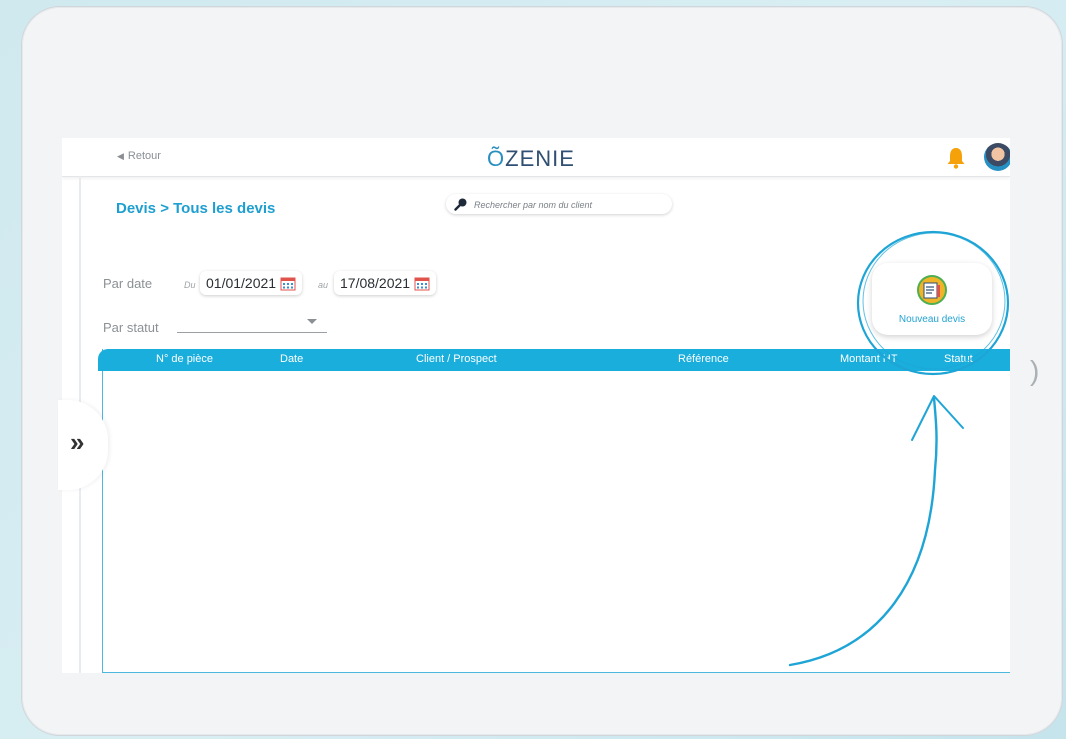  I want to click on column-header: Référence, so click(703, 359).